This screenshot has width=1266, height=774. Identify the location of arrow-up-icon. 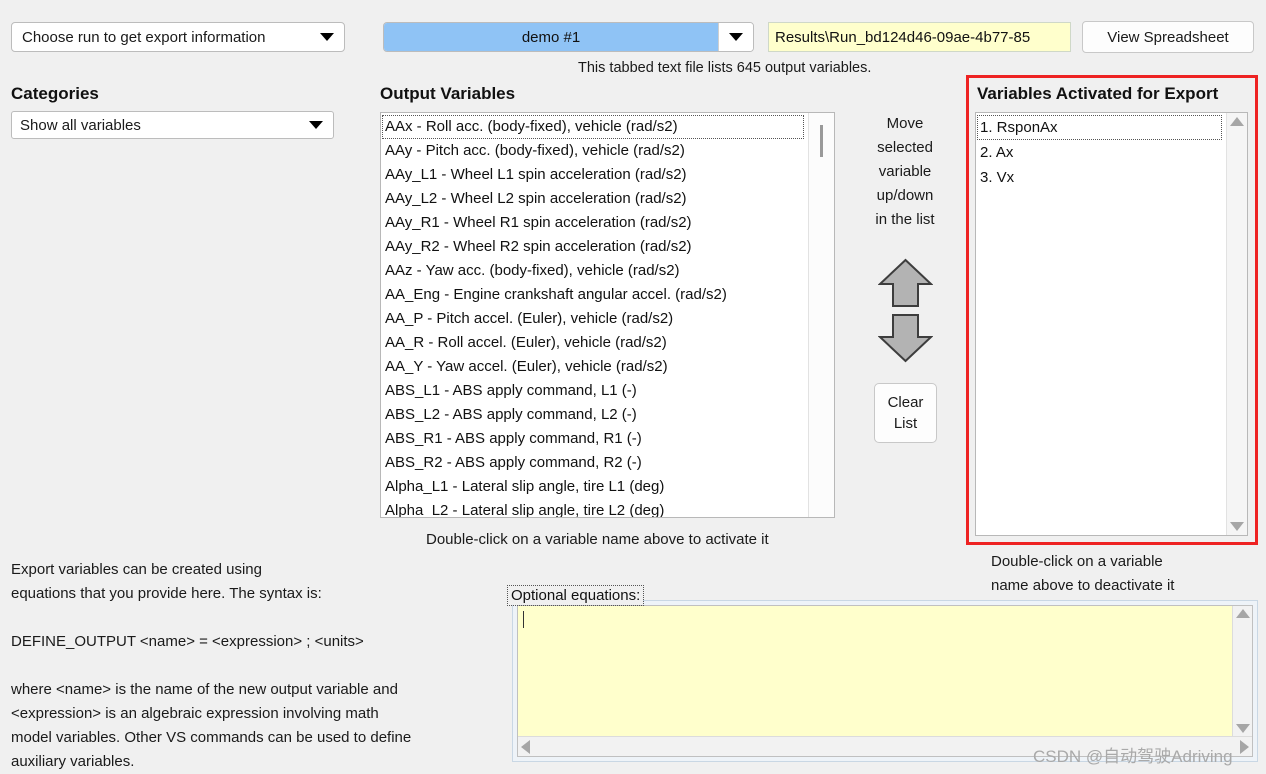
(905, 282).